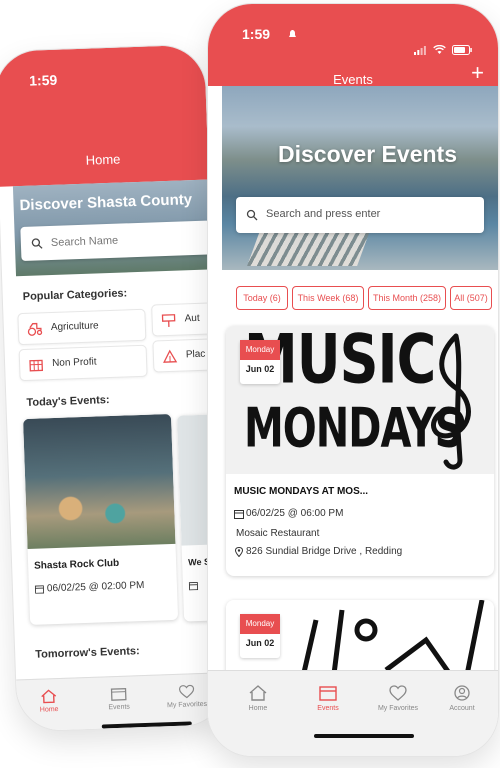 The image size is (500, 768). What do you see at coordinates (471, 298) in the screenshot?
I see `filter-chip-all: All (507)` at bounding box center [471, 298].